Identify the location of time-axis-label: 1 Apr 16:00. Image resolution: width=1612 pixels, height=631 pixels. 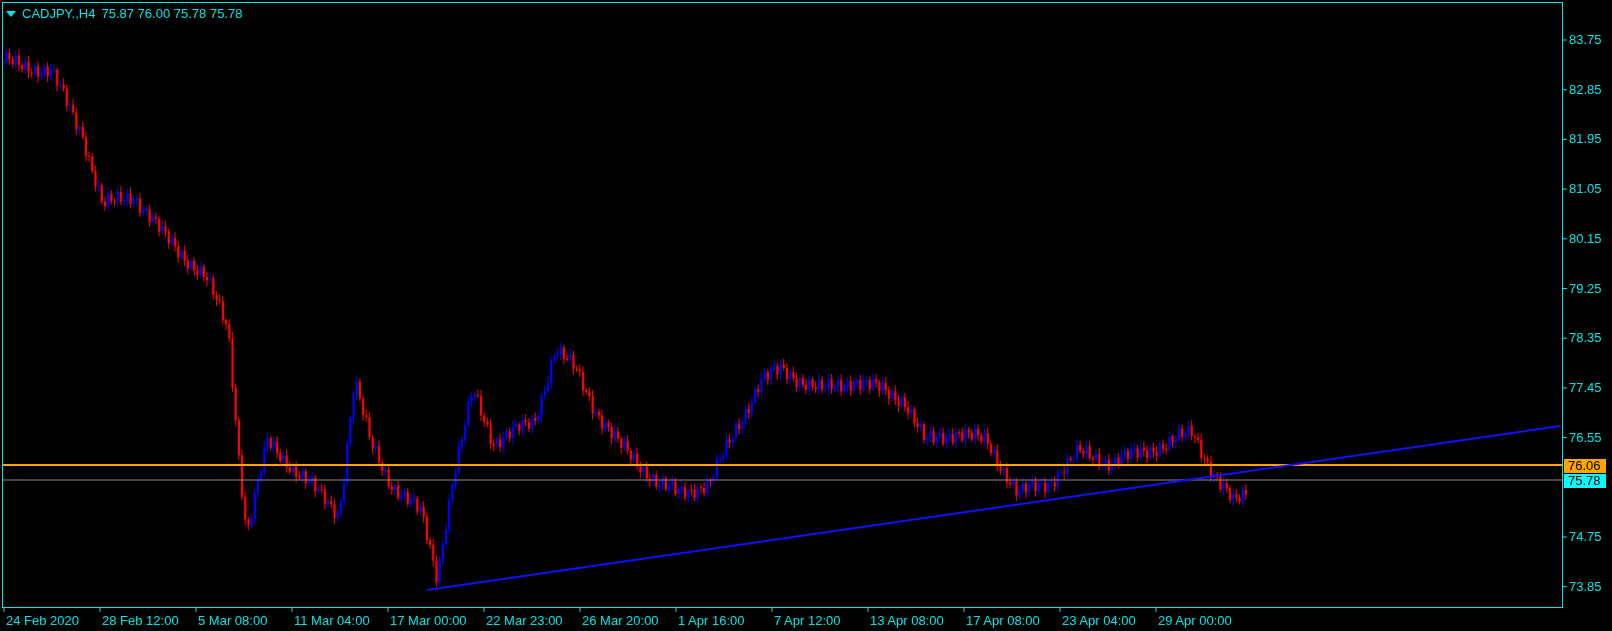
(711, 620).